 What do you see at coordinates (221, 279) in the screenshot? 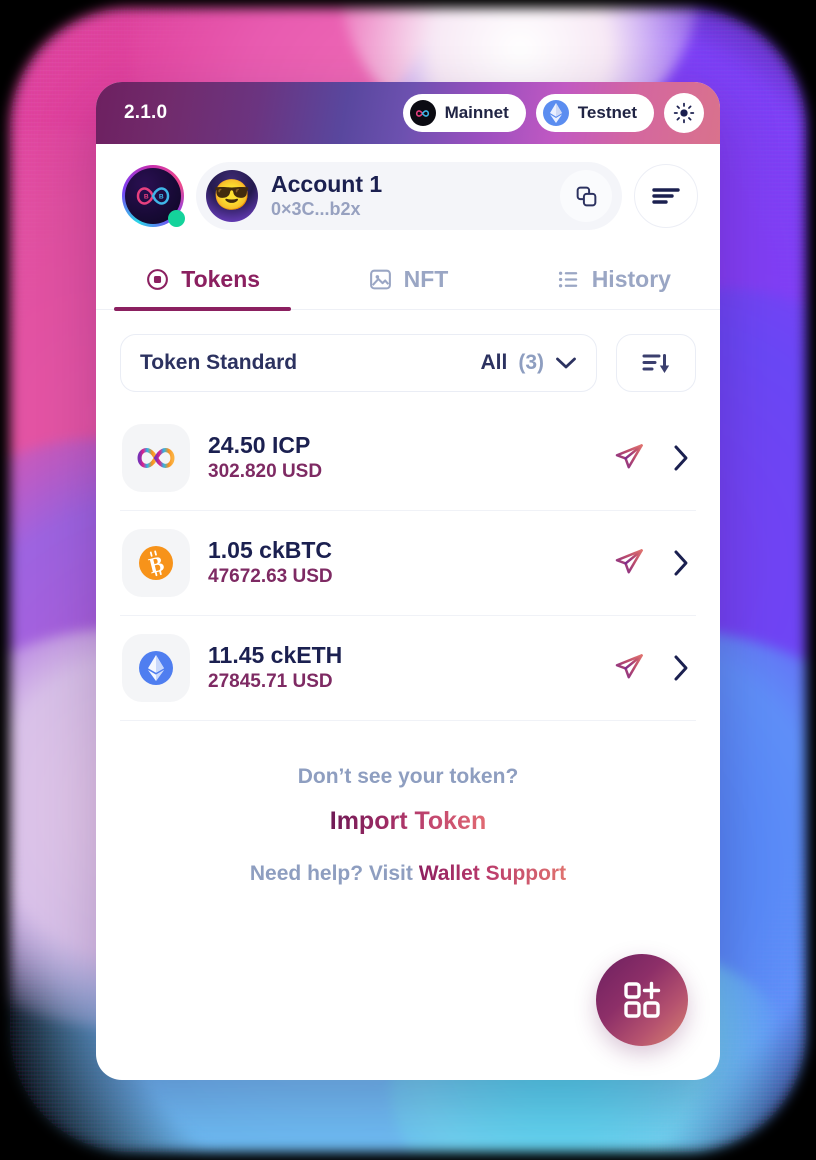
I see `tab-label-tokens: Tokens` at bounding box center [221, 279].